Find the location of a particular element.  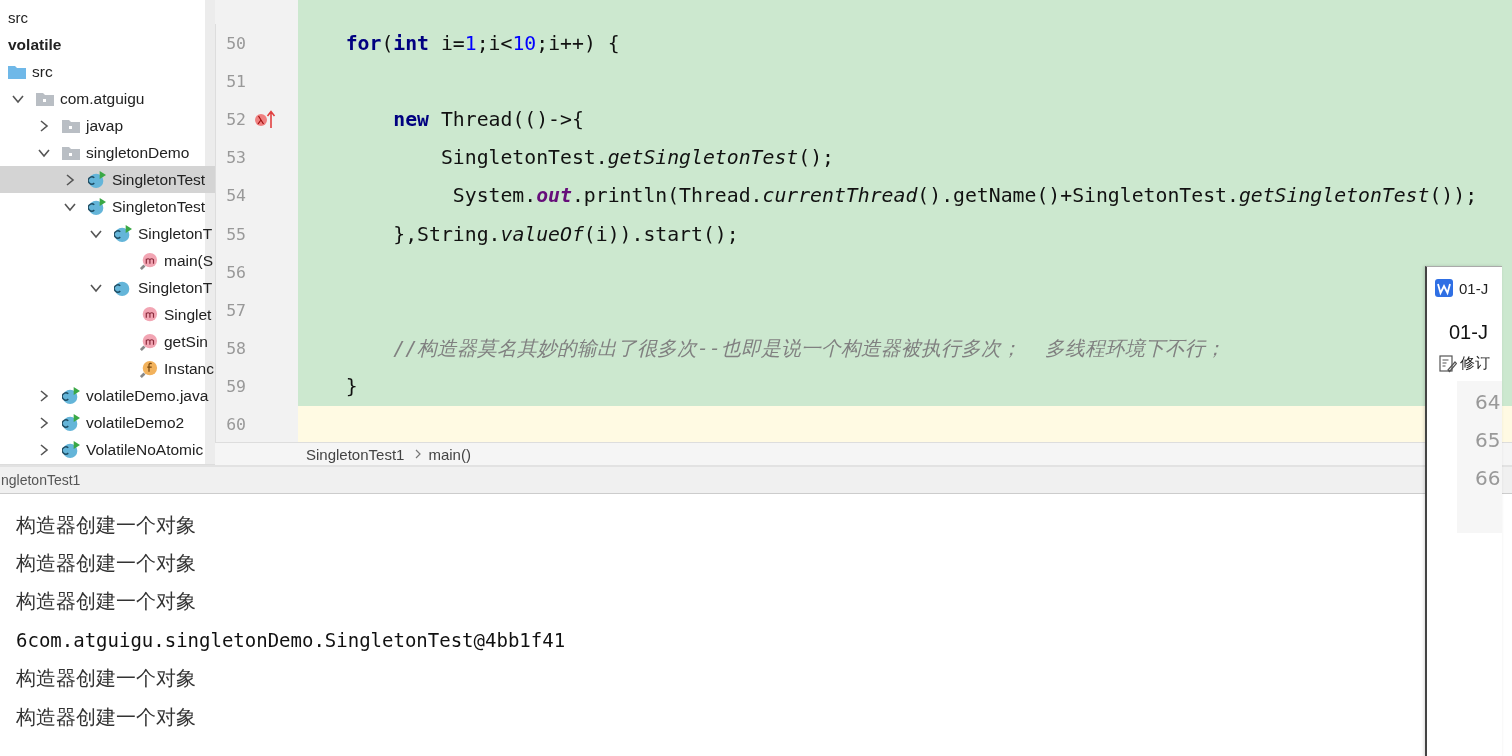

line-number: 56 is located at coordinates (235, 272).